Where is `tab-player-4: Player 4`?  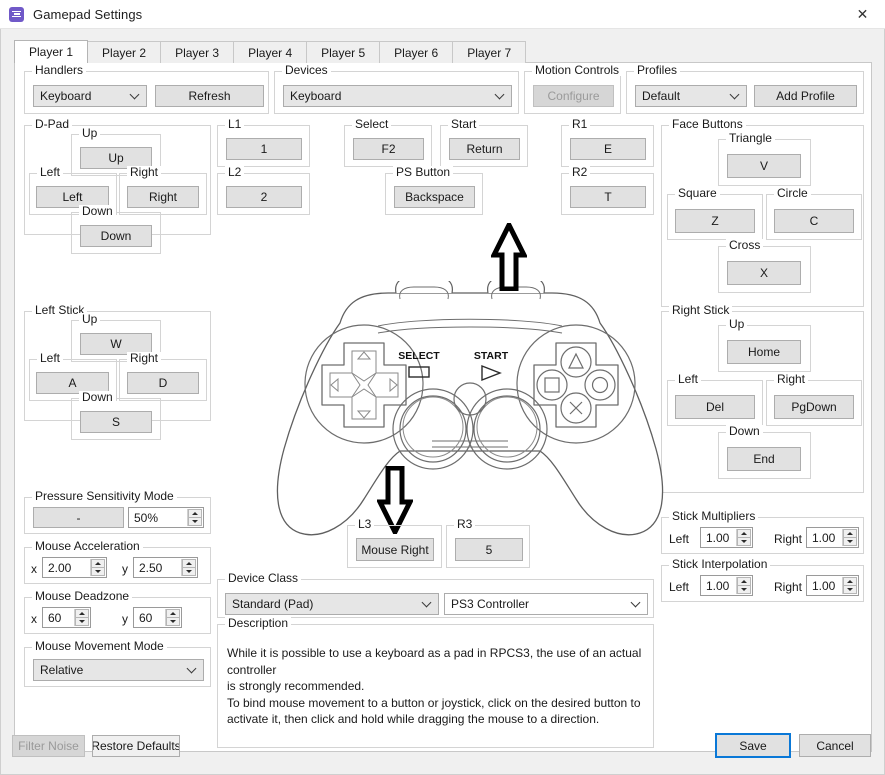 tab-player-4: Player 4 is located at coordinates (270, 52).